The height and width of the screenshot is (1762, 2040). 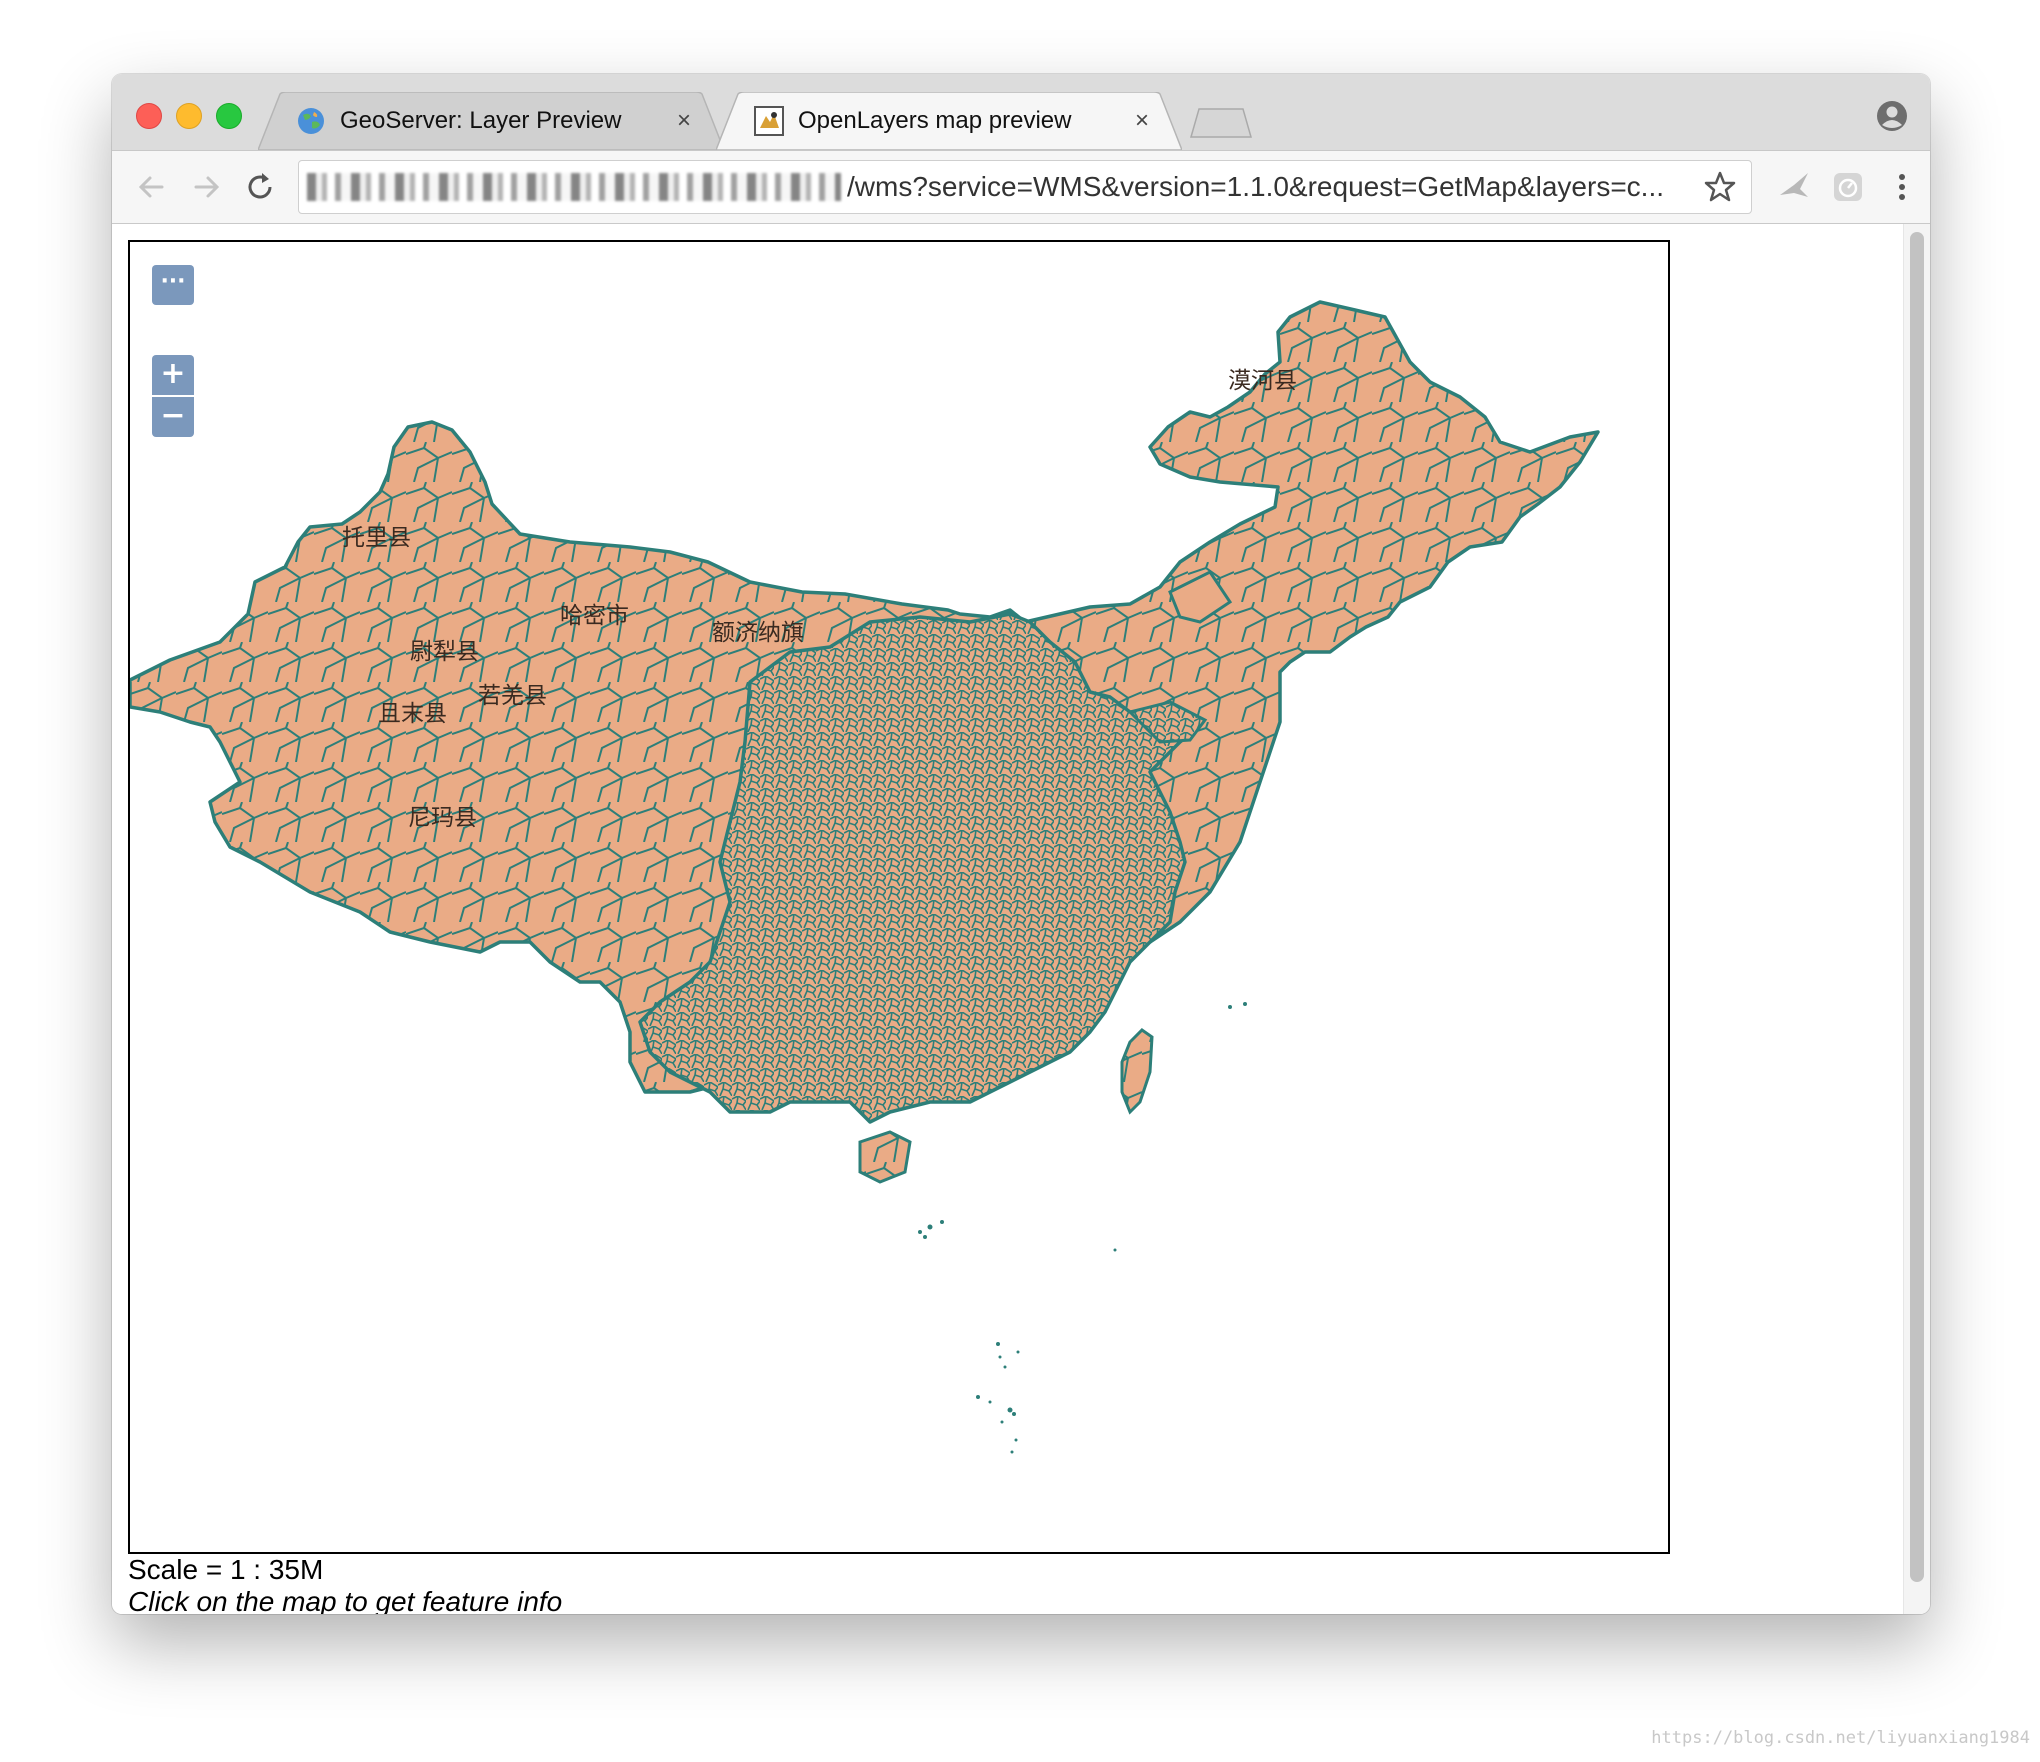 What do you see at coordinates (1840, 1738) in the screenshot?
I see `watermark: https://blog.csdn.net/liyuanxiang1984` at bounding box center [1840, 1738].